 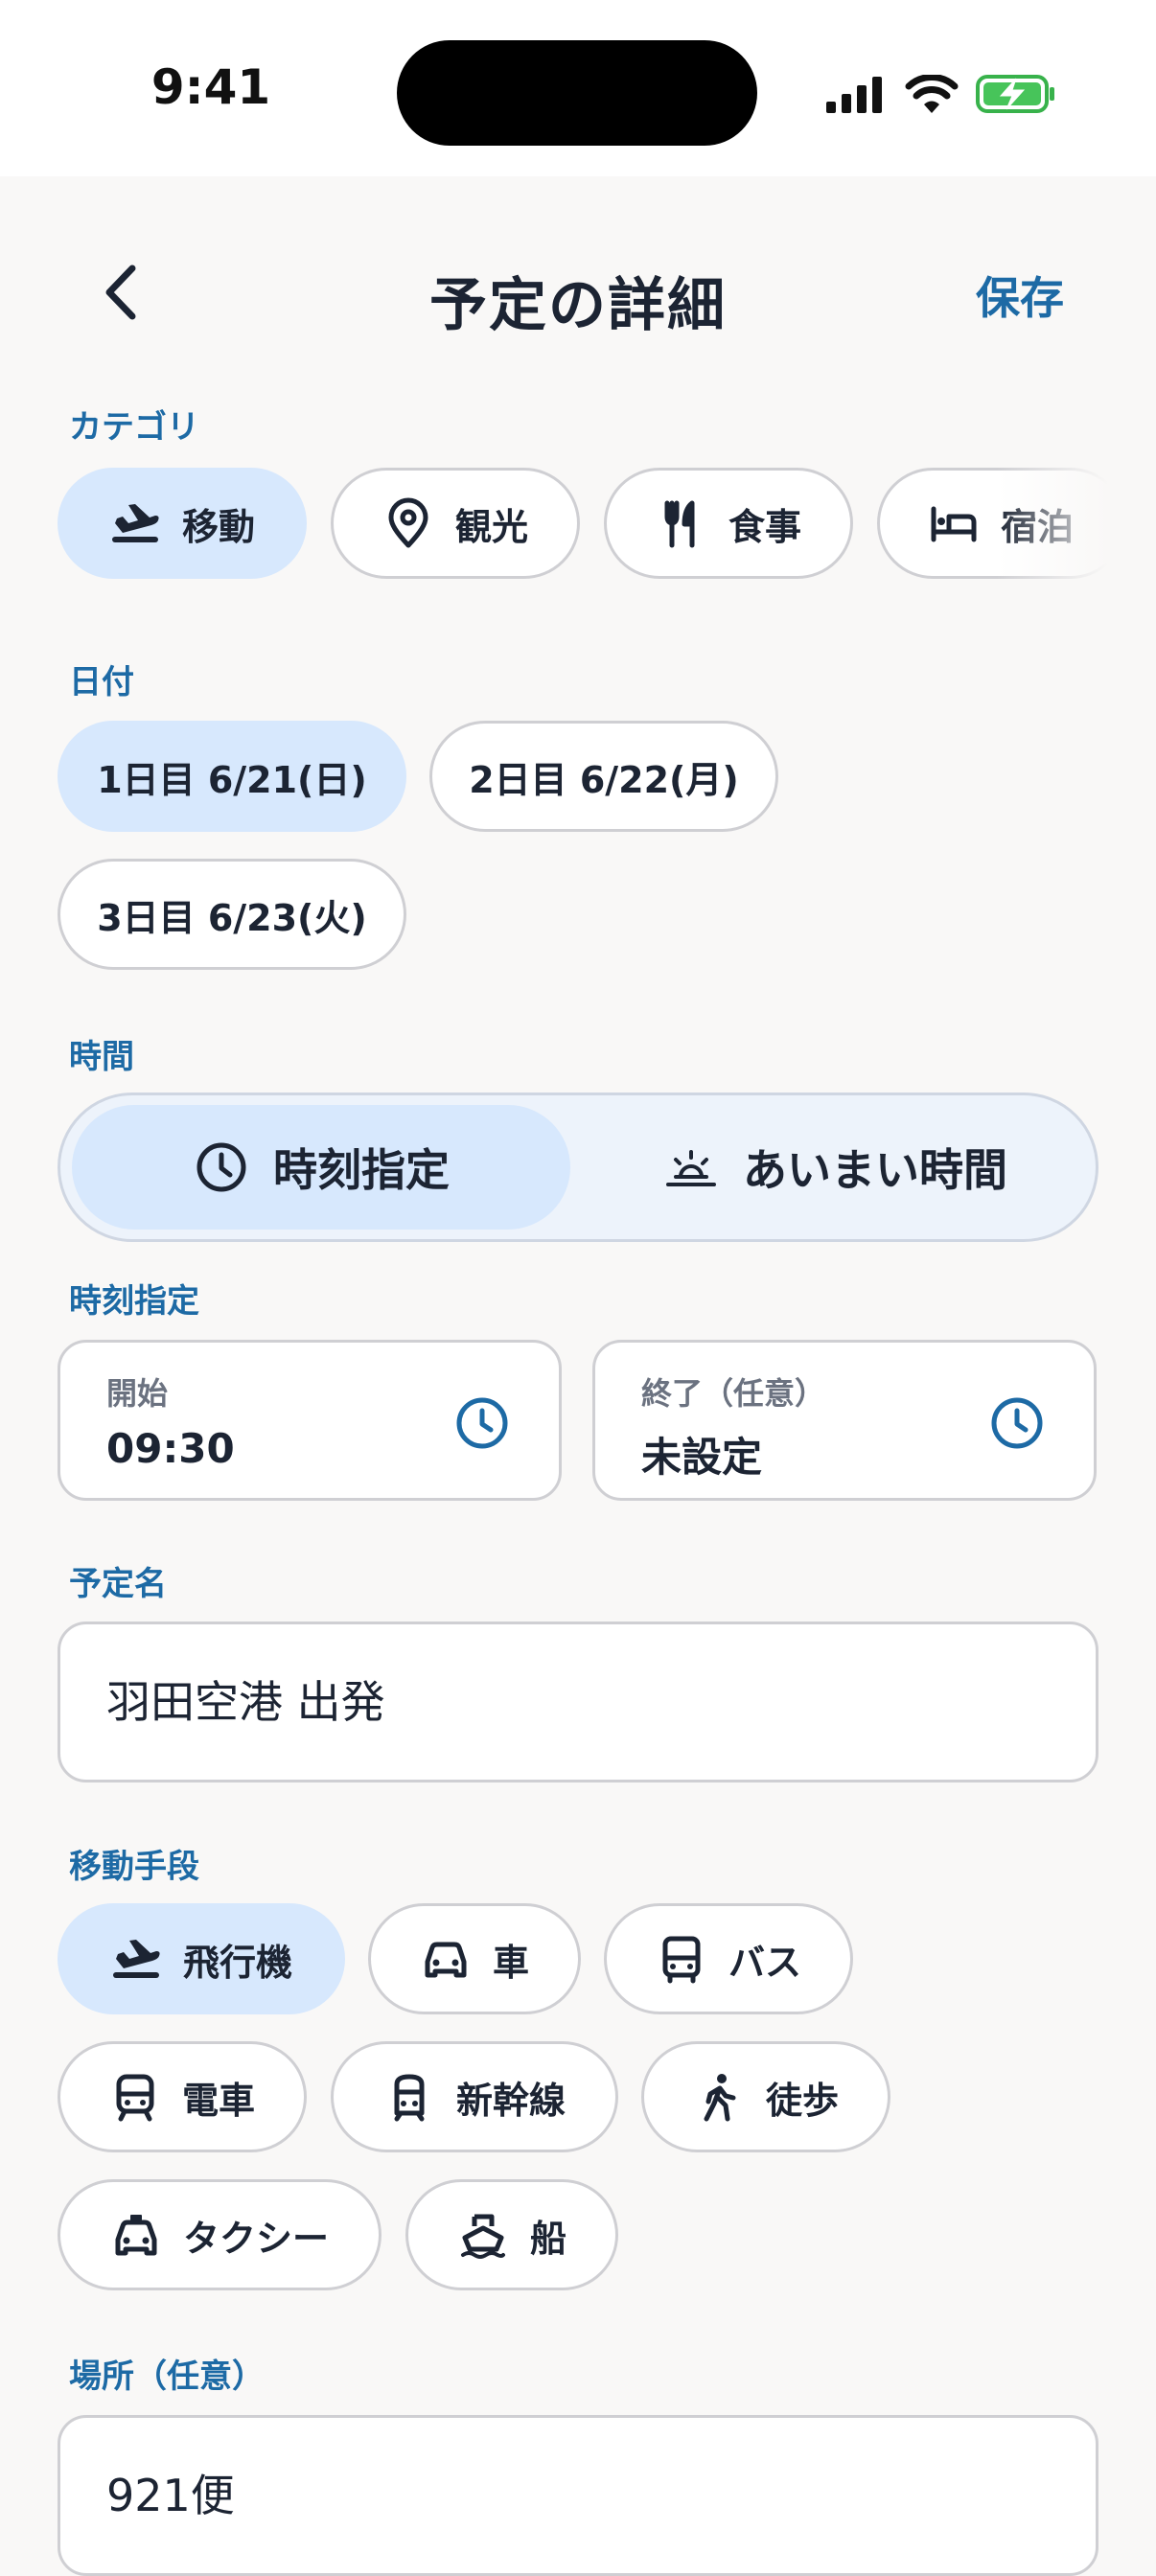 What do you see at coordinates (310, 1420) in the screenshot?
I see `start-time-field: 開始 09:30` at bounding box center [310, 1420].